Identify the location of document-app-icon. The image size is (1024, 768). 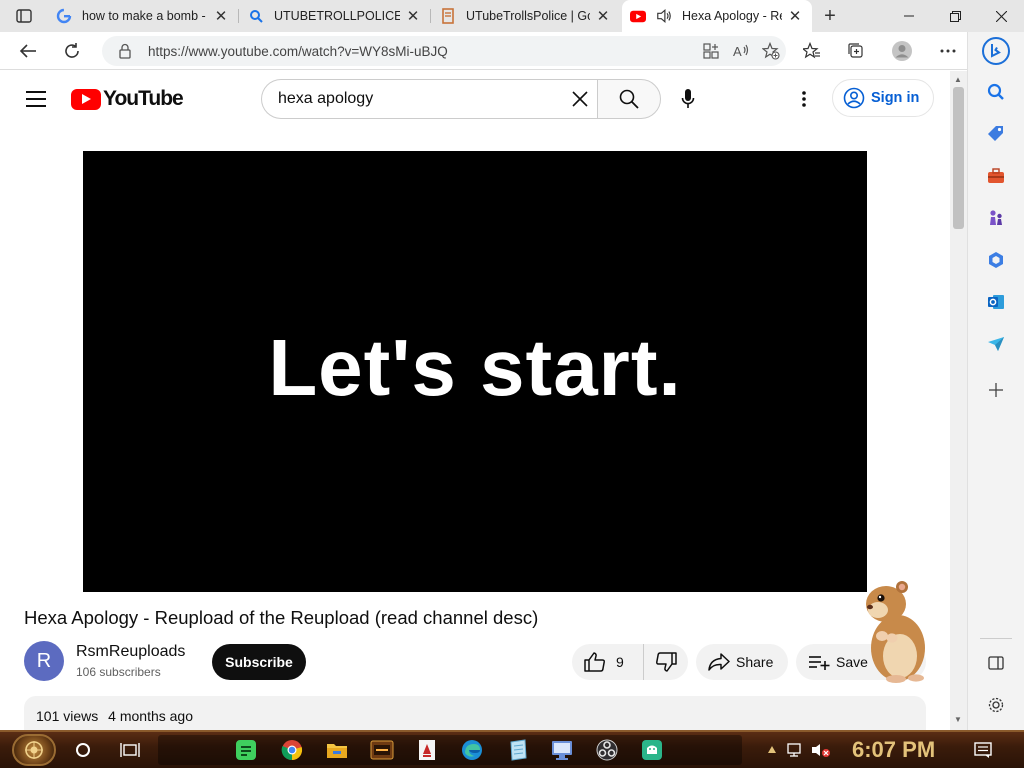
(427, 750).